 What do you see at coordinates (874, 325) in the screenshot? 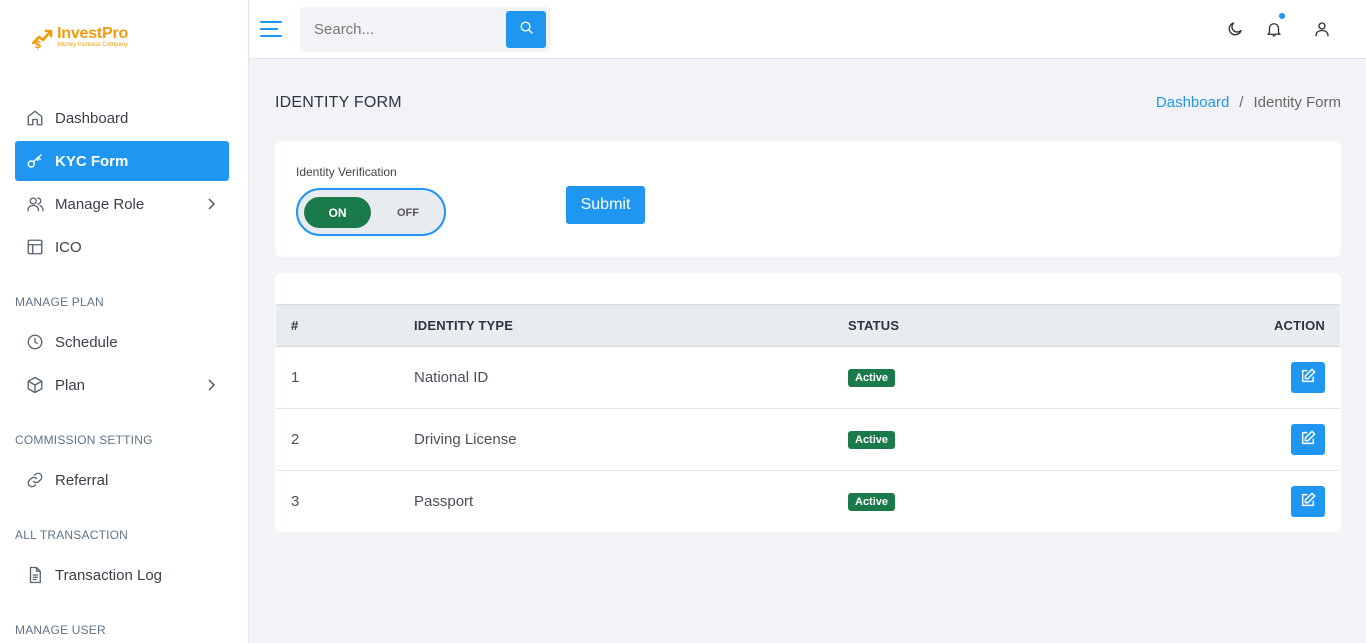
I see `header-status: STATUS` at bounding box center [874, 325].